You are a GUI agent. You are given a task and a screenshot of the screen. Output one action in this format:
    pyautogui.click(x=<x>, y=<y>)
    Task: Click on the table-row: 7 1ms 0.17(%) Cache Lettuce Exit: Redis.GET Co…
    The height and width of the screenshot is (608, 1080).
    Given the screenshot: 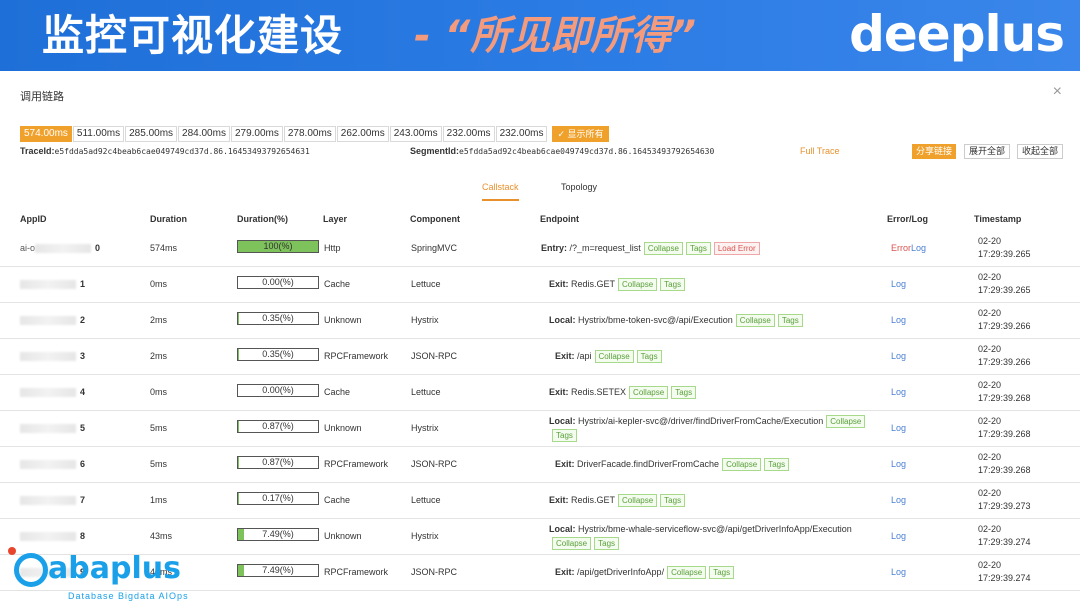 What is the action you would take?
    pyautogui.click(x=540, y=501)
    